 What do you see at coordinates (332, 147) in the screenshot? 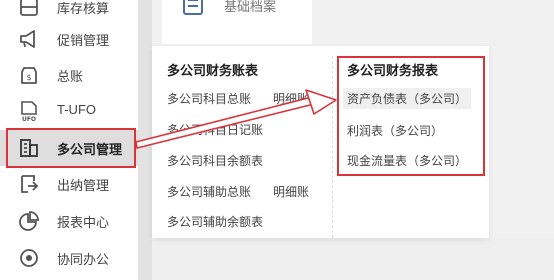
I see `menu-divider` at bounding box center [332, 147].